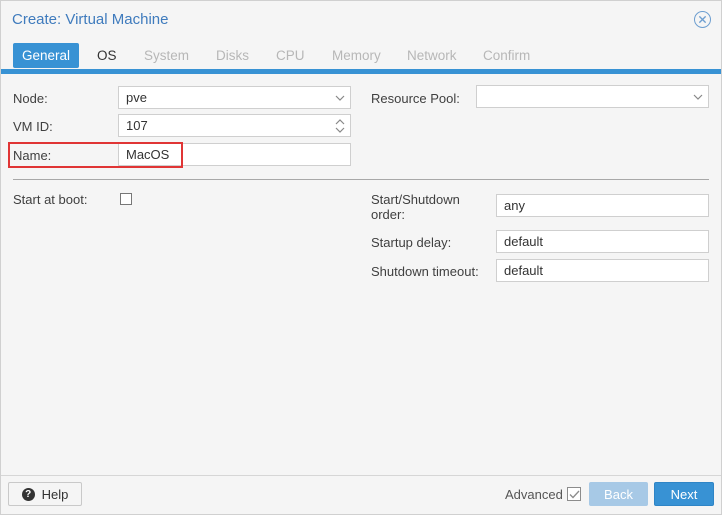 This screenshot has height=515, width=722. What do you see at coordinates (592, 96) in the screenshot?
I see `resource-pool-select` at bounding box center [592, 96].